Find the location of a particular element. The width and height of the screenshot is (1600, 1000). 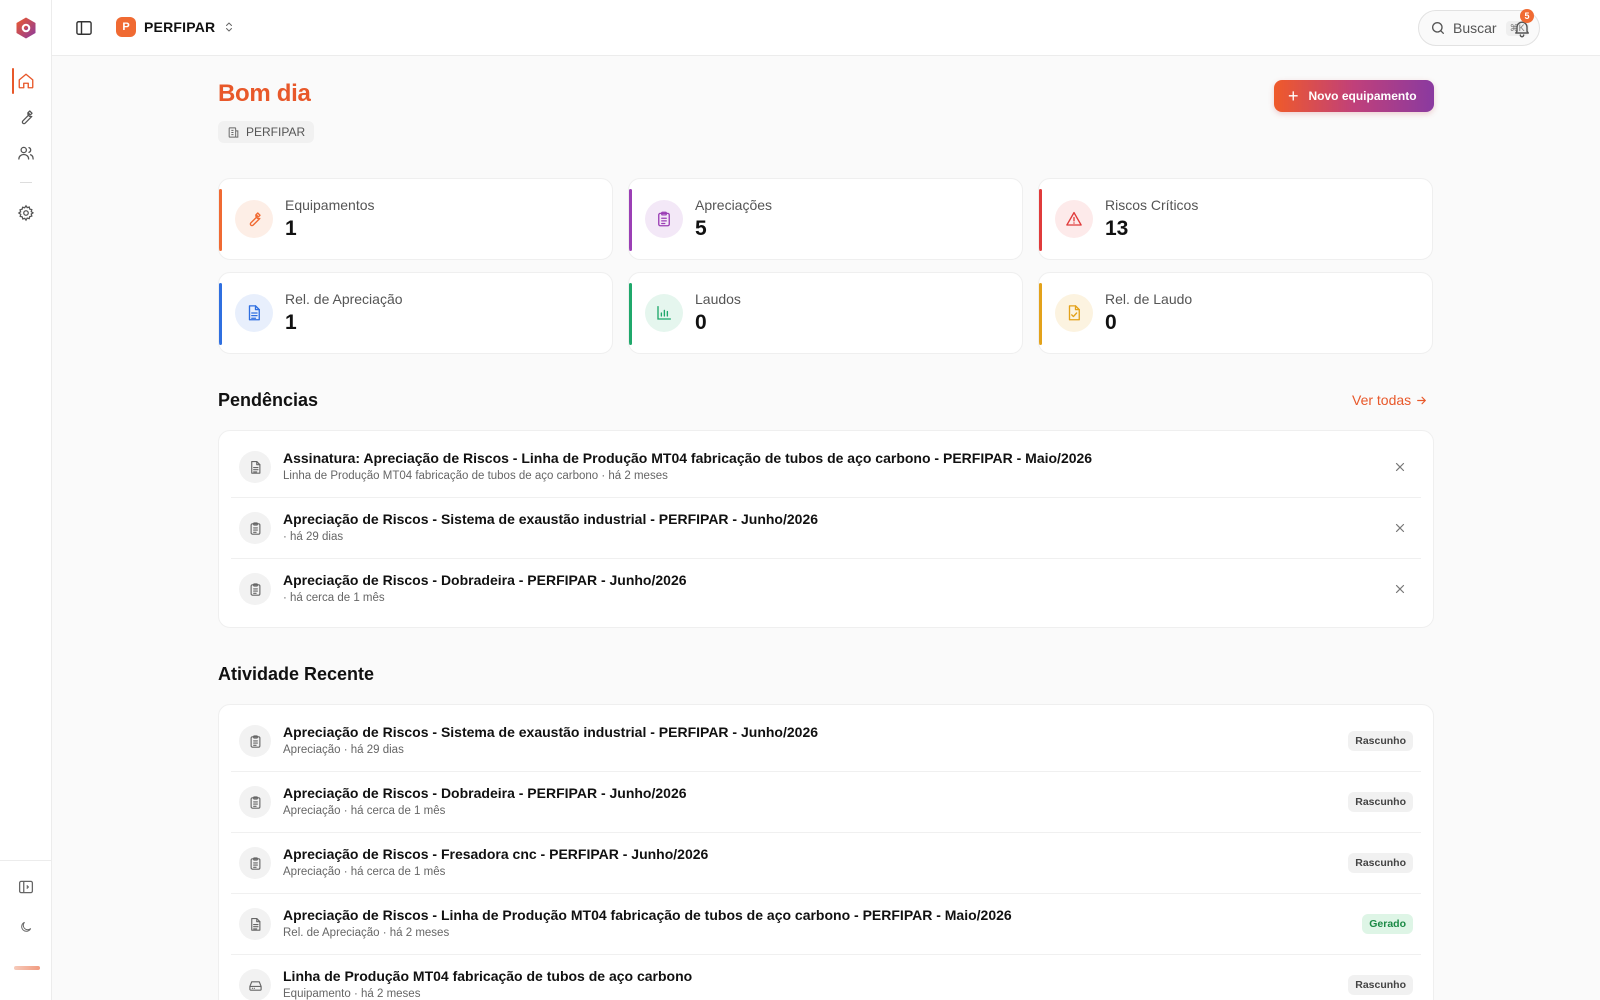

pendencia-subtitle: · há cerca de 1 mês is located at coordinates (334, 598).